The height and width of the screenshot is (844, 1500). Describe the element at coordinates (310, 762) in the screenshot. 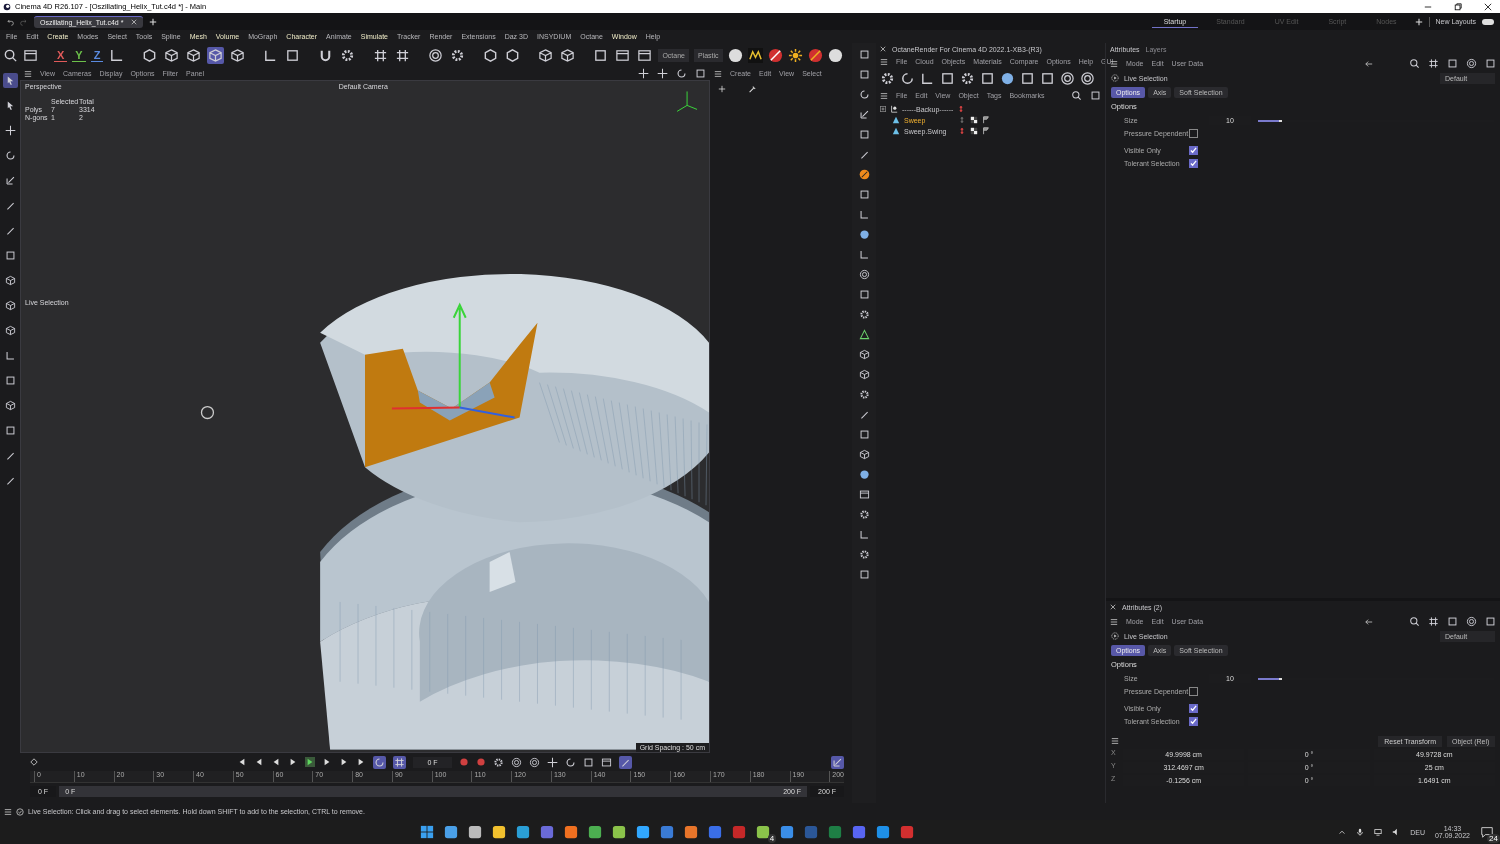

I see `play-forward-icon` at that location.